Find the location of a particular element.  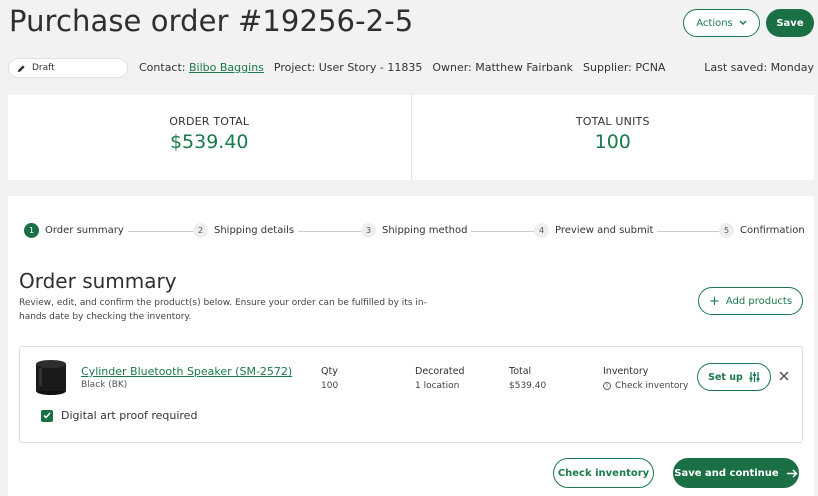

info-icon: i is located at coordinates (607, 386).